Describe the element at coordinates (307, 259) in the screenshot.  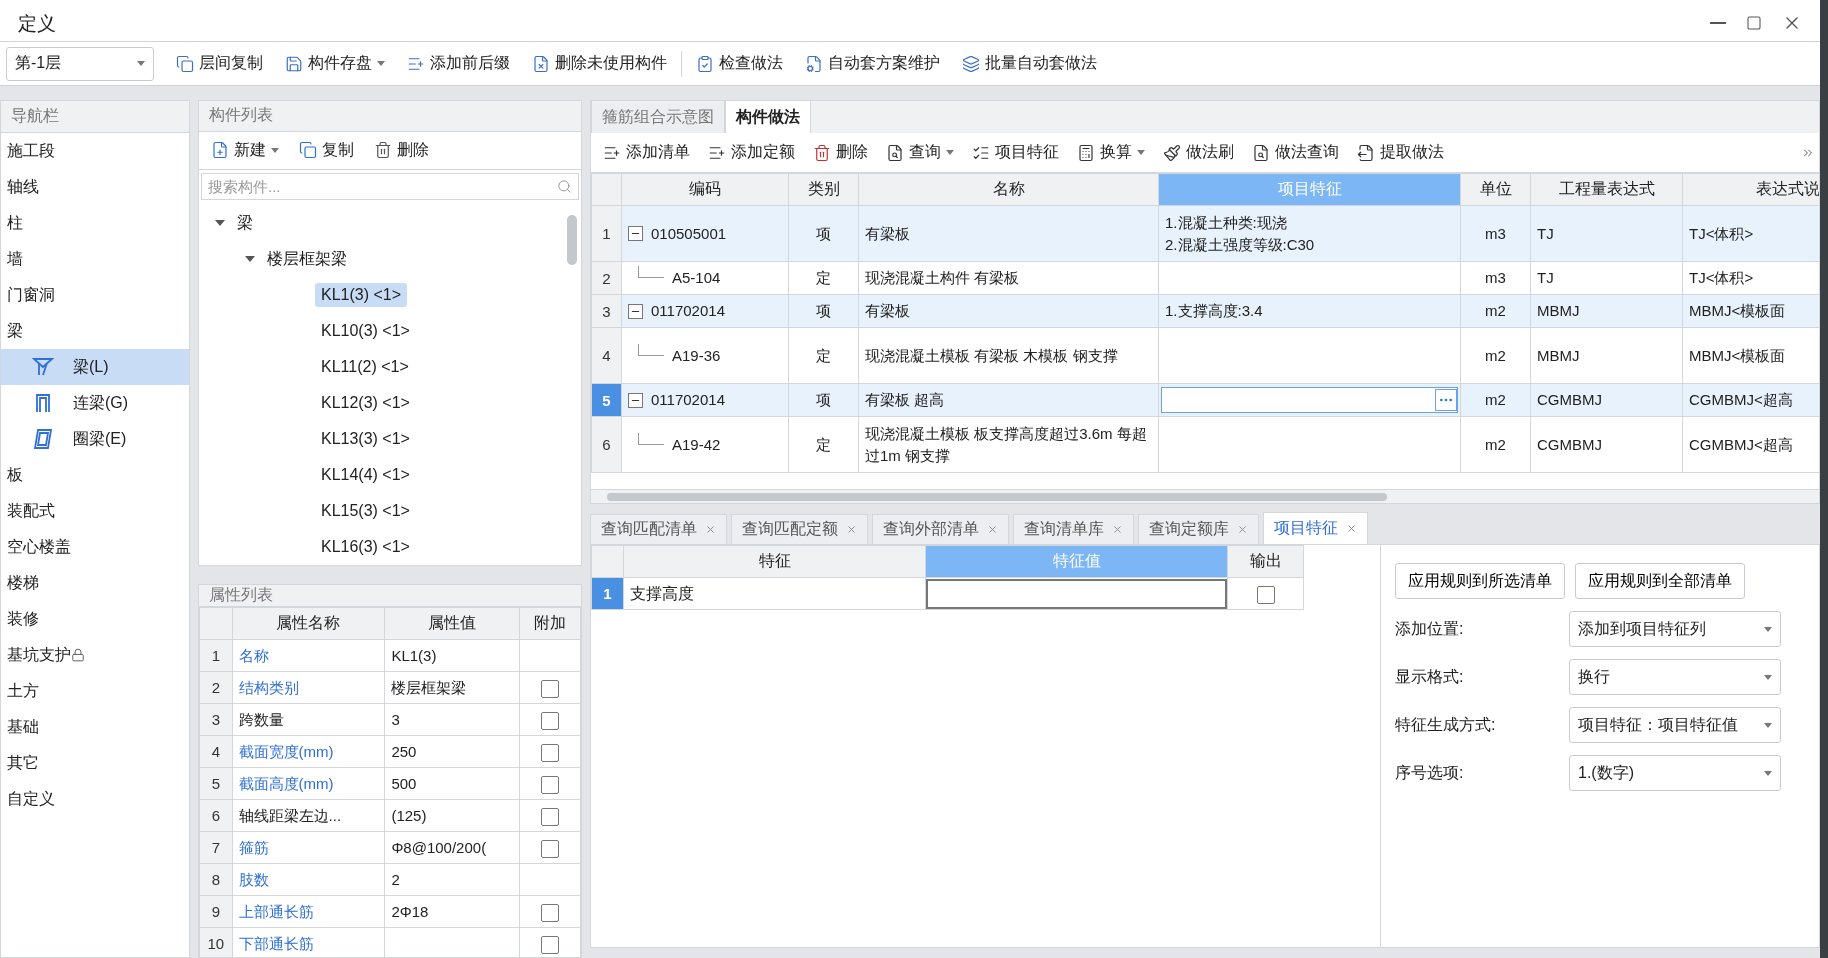
I see `tree-item: 楼层框架梁` at that location.